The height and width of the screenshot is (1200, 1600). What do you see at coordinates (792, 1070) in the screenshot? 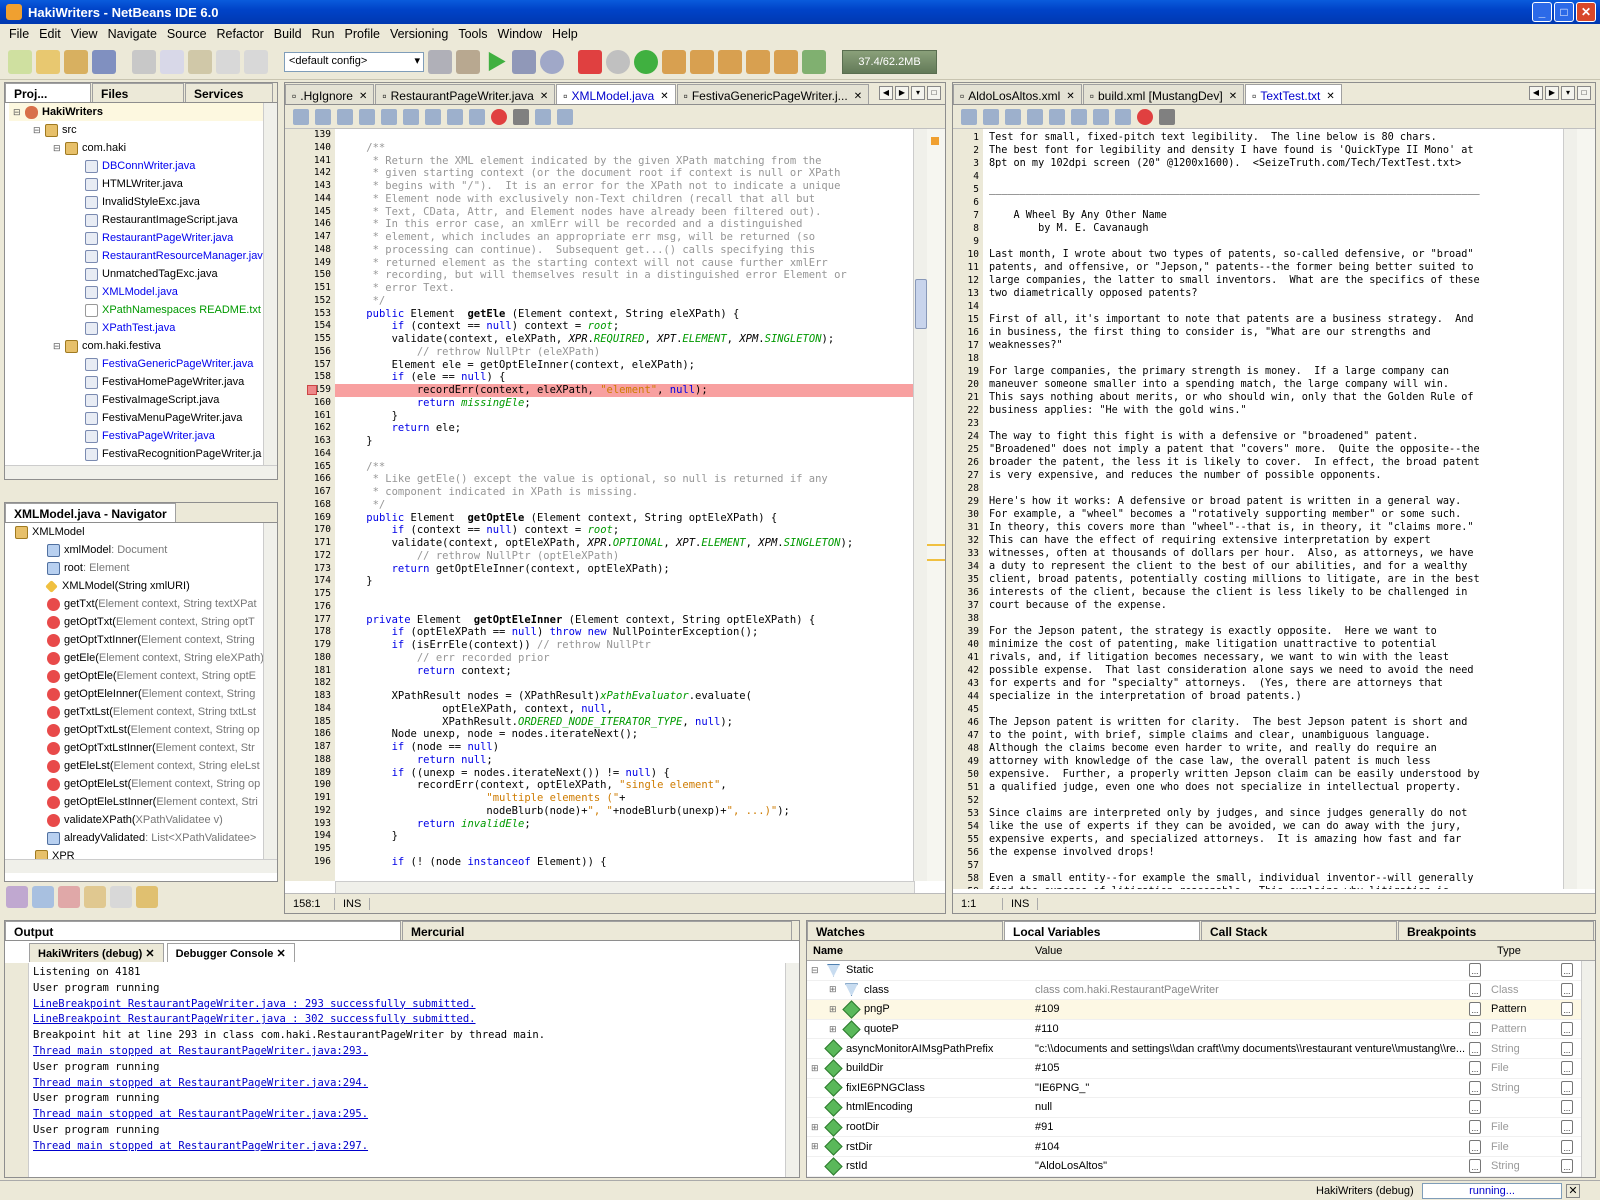
I see `output-scrollbar` at bounding box center [792, 1070].